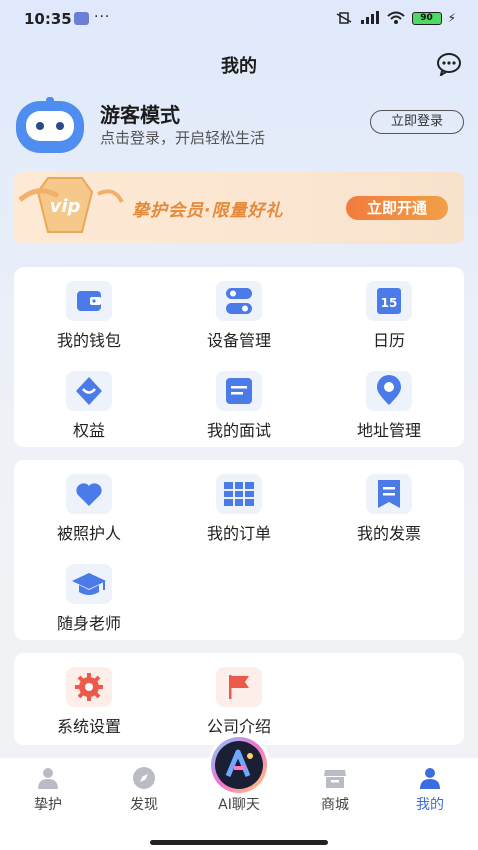  Describe the element at coordinates (88, 726) in the screenshot. I see `grid-item-label: 系统设置` at that location.